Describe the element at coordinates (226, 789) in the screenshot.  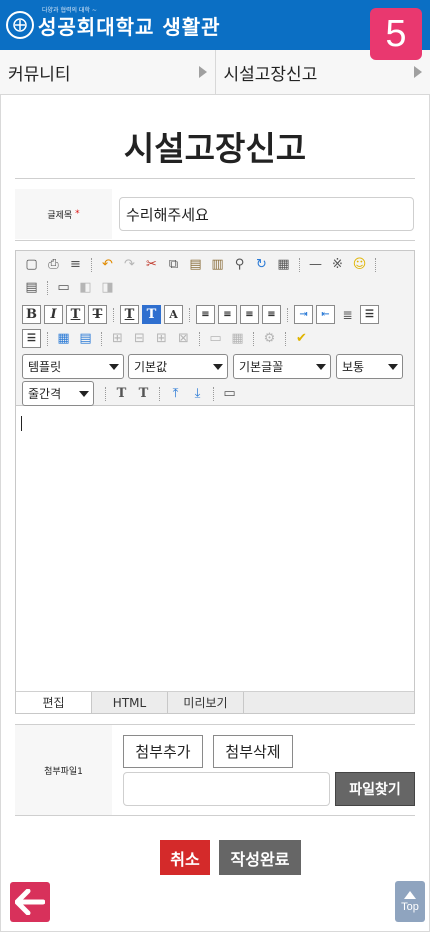
I see `file-path-input` at that location.